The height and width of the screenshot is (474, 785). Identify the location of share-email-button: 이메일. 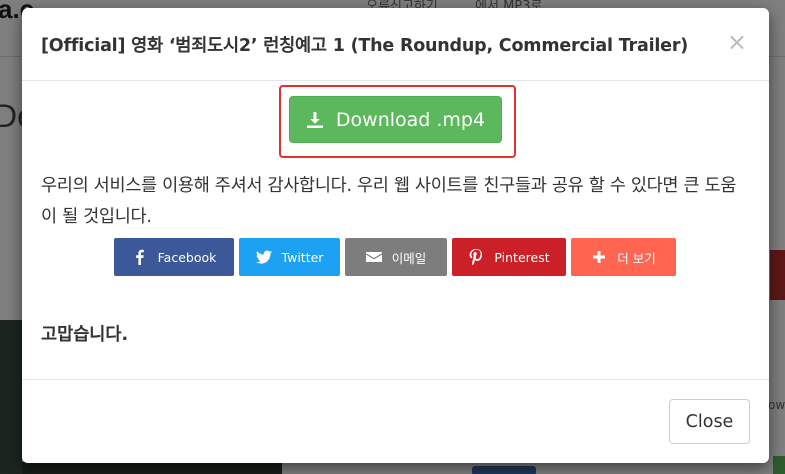
(396, 257).